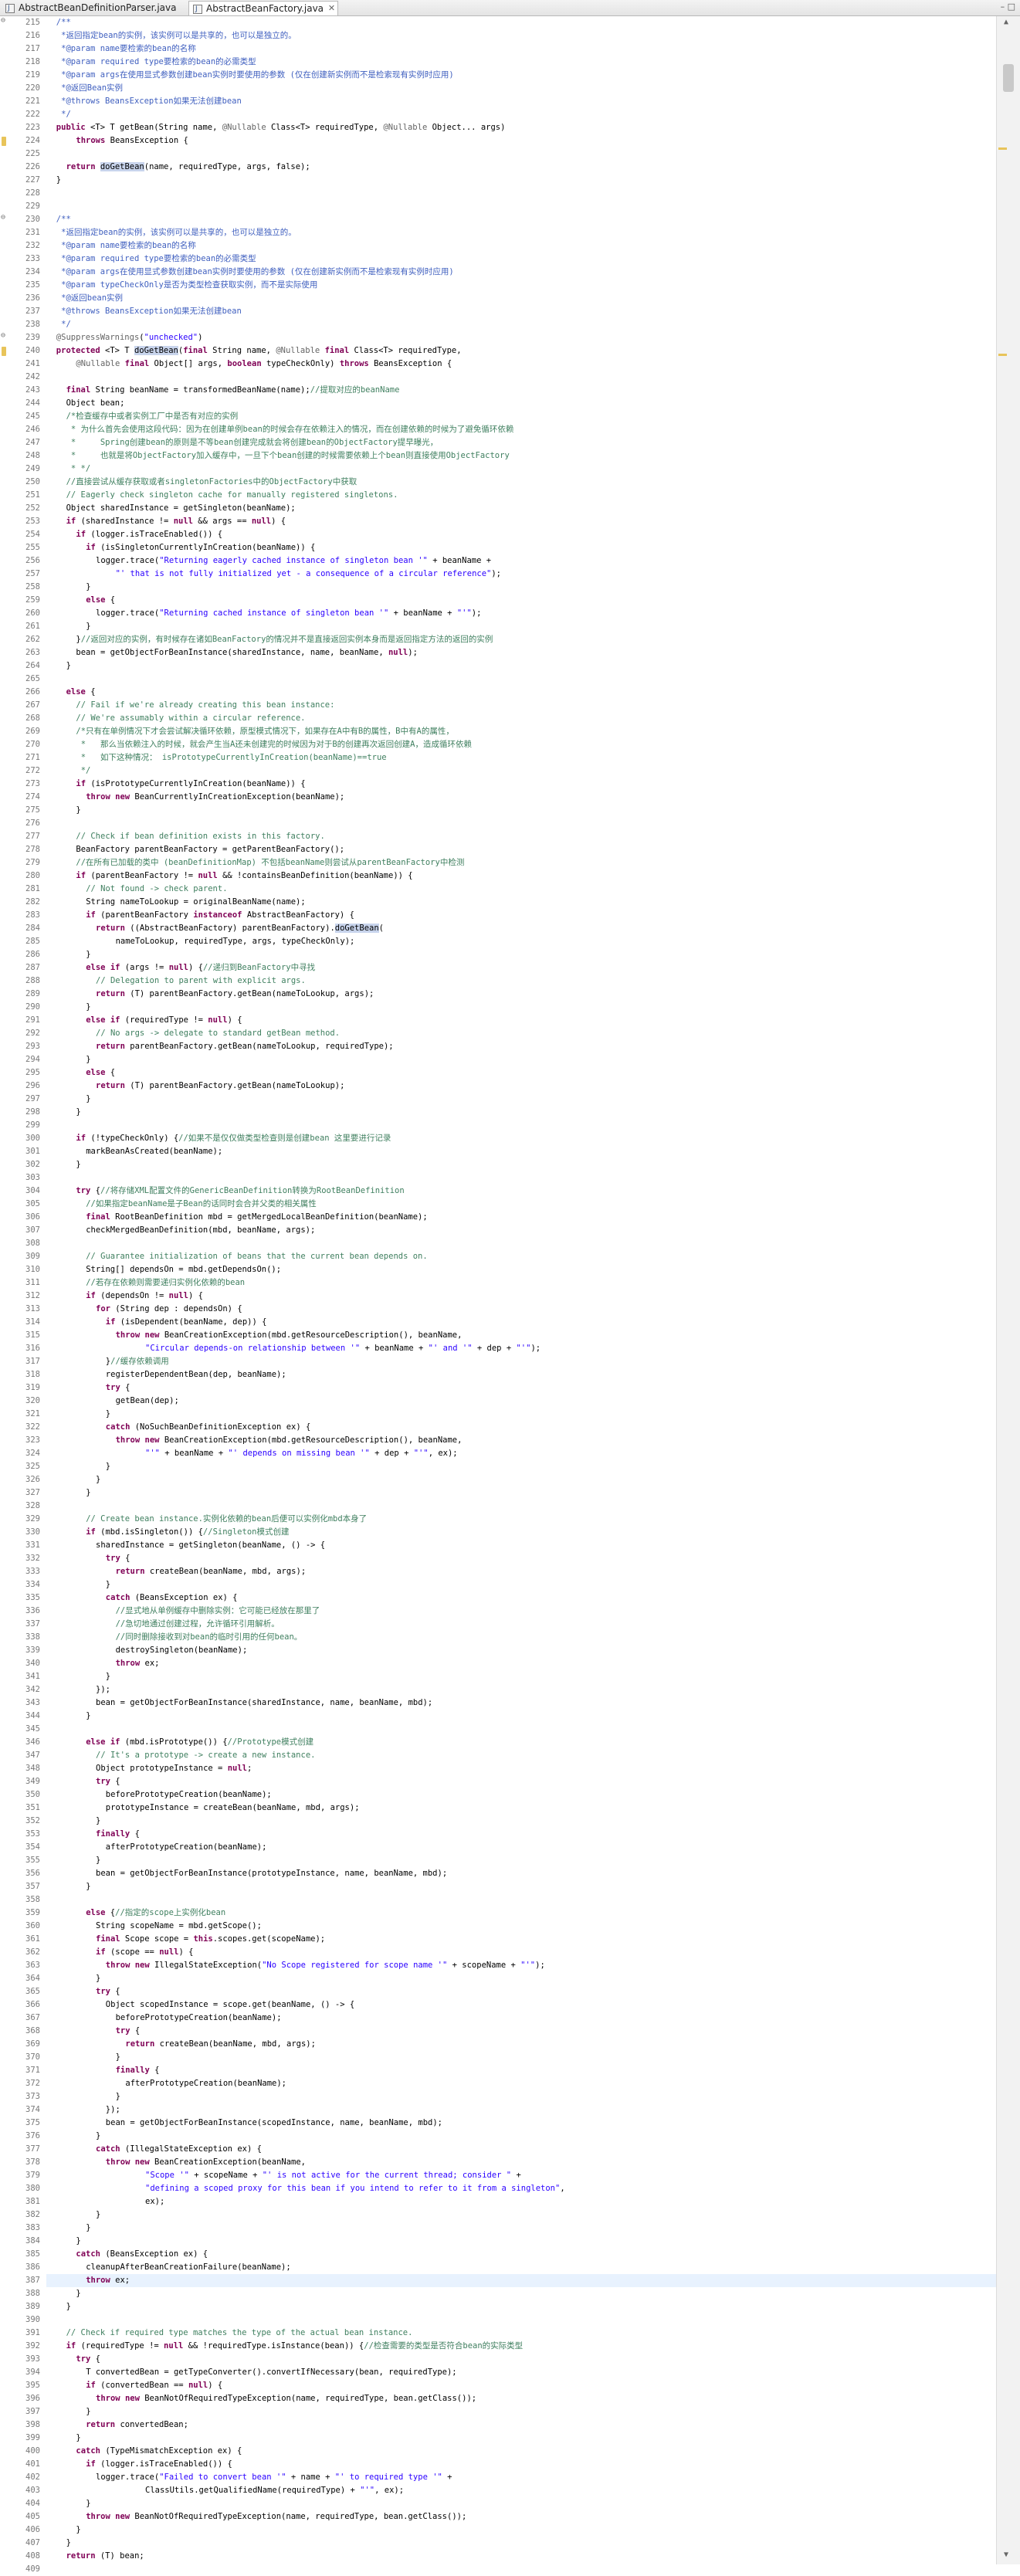 The image size is (1020, 2576). What do you see at coordinates (521, 2083) in the screenshot?
I see `code-line: afterPrototypeCreation(beanName);` at bounding box center [521, 2083].